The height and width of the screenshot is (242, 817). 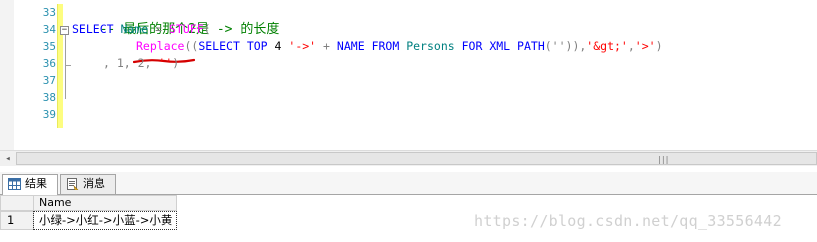 I want to click on line-number-gutter: 33 34 35 36 37 38 39, so click(x=37, y=75).